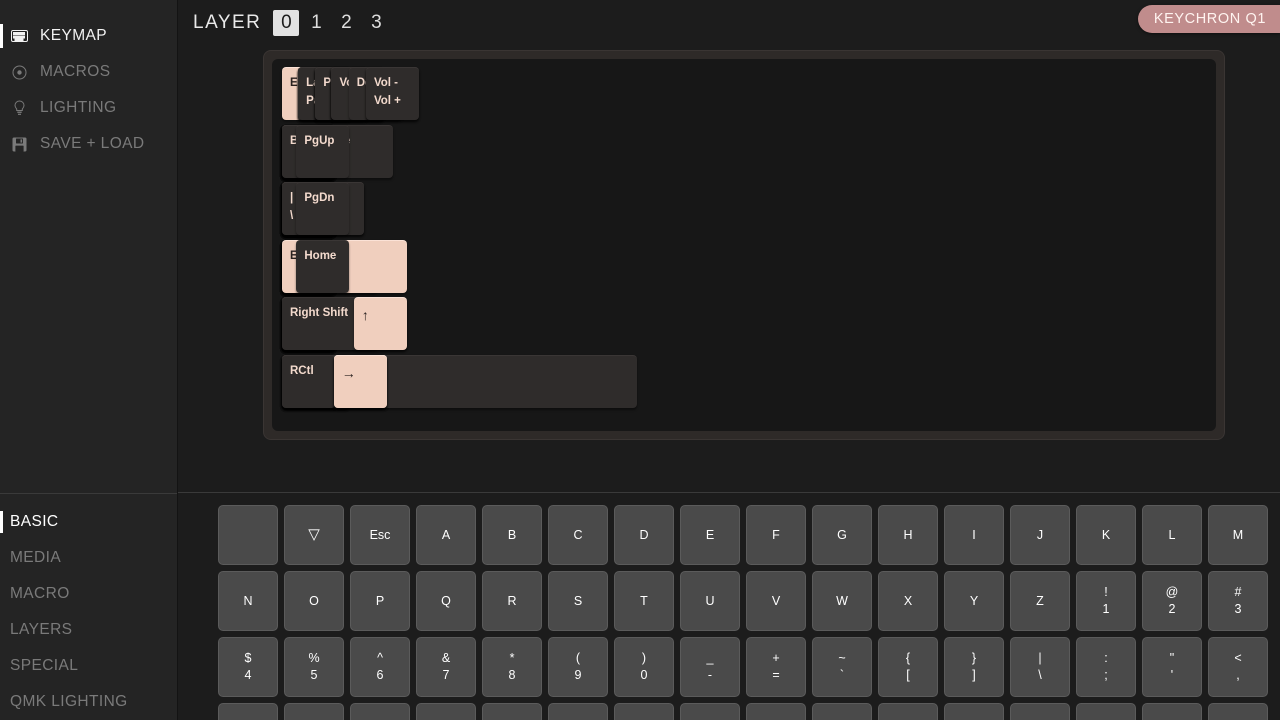 The width and height of the screenshot is (1280, 720). Describe the element at coordinates (88, 630) in the screenshot. I see `category-item-layers: LAYERS` at that location.